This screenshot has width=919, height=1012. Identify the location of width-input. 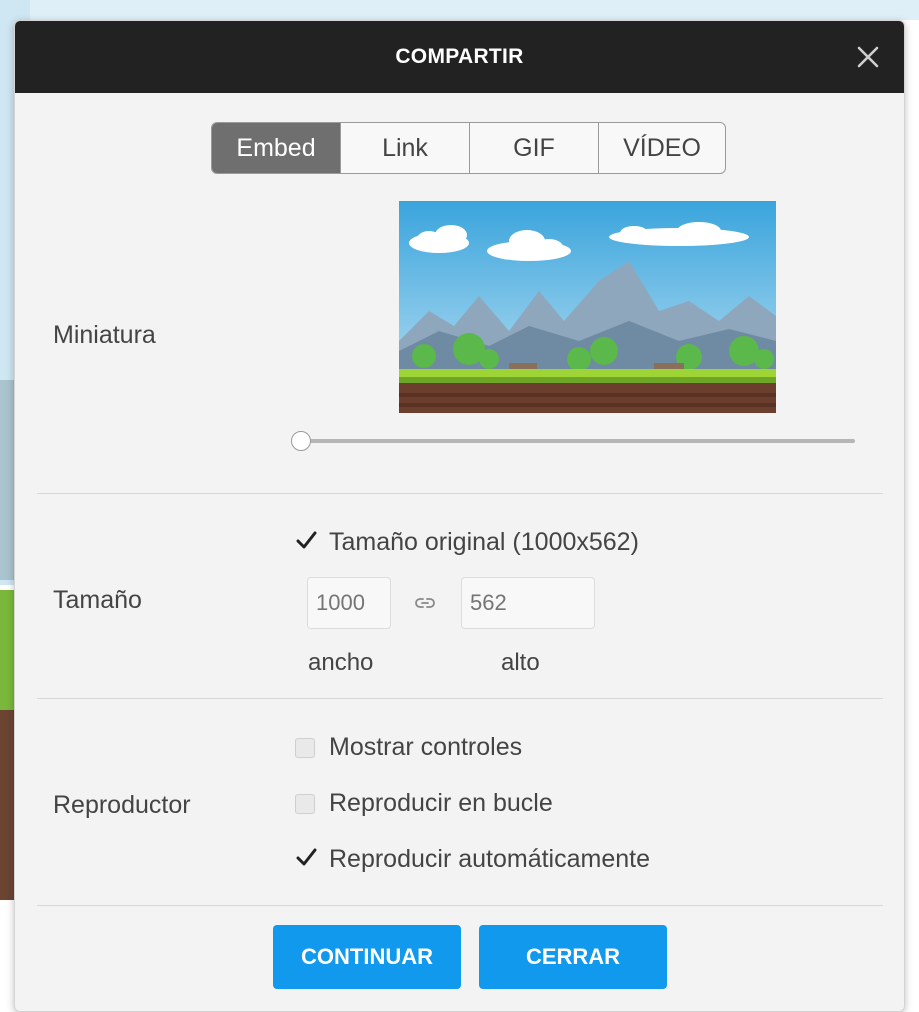
(349, 603).